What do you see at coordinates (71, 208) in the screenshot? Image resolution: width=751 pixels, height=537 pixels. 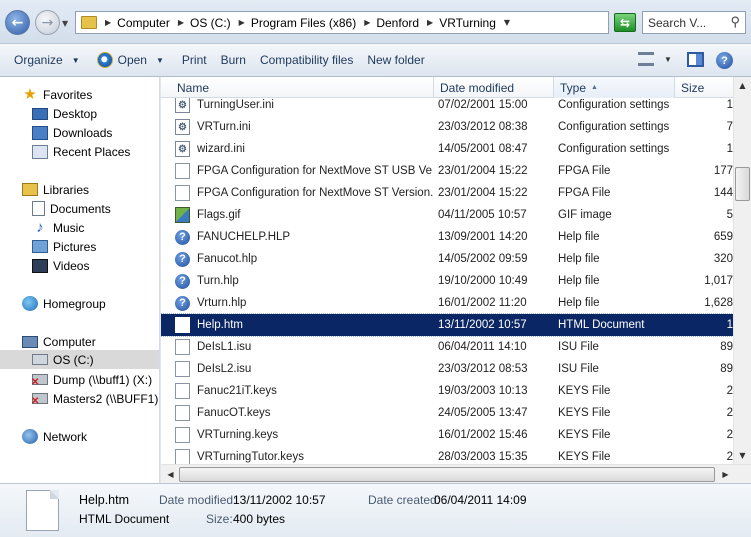 I see `nav-documents: Documents` at bounding box center [71, 208].